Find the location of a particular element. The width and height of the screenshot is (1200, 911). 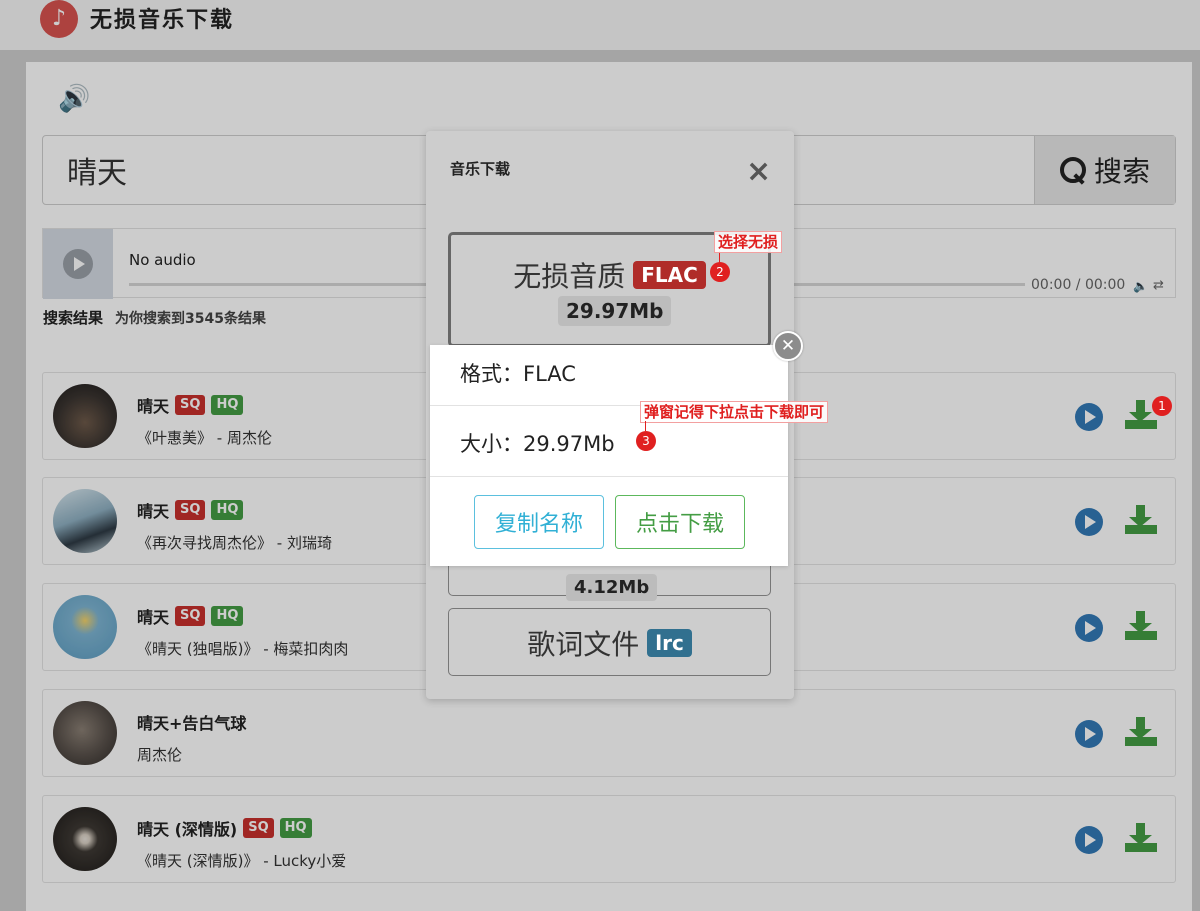

lossless-label-text: 无损音质 is located at coordinates (569, 276).